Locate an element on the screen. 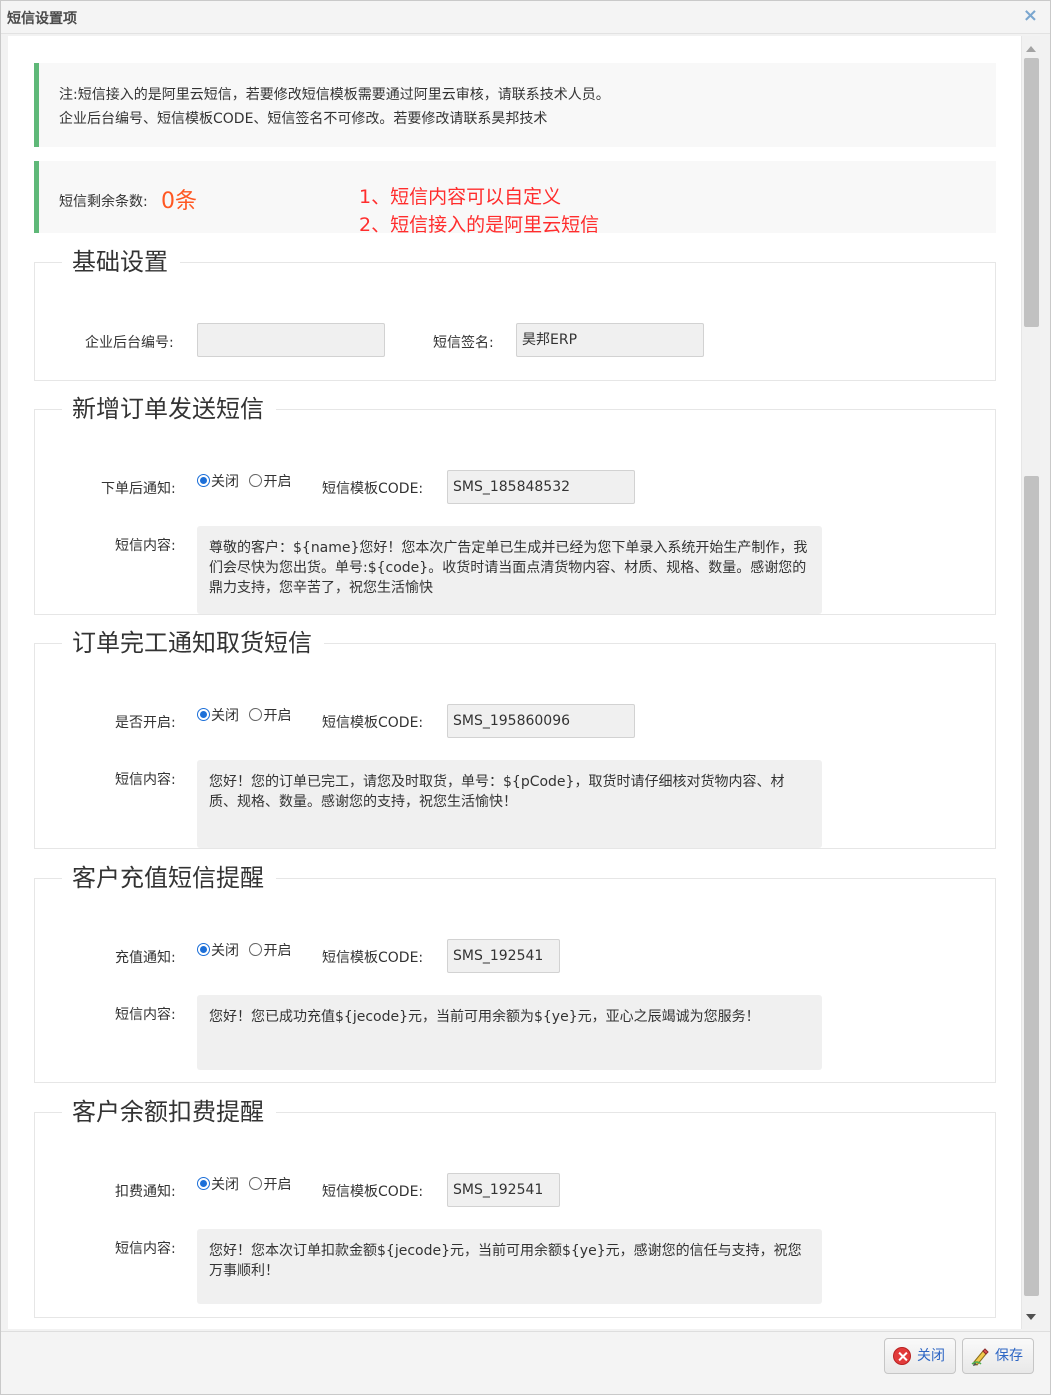 The image size is (1051, 1395). close-icon: × is located at coordinates (1030, 15).